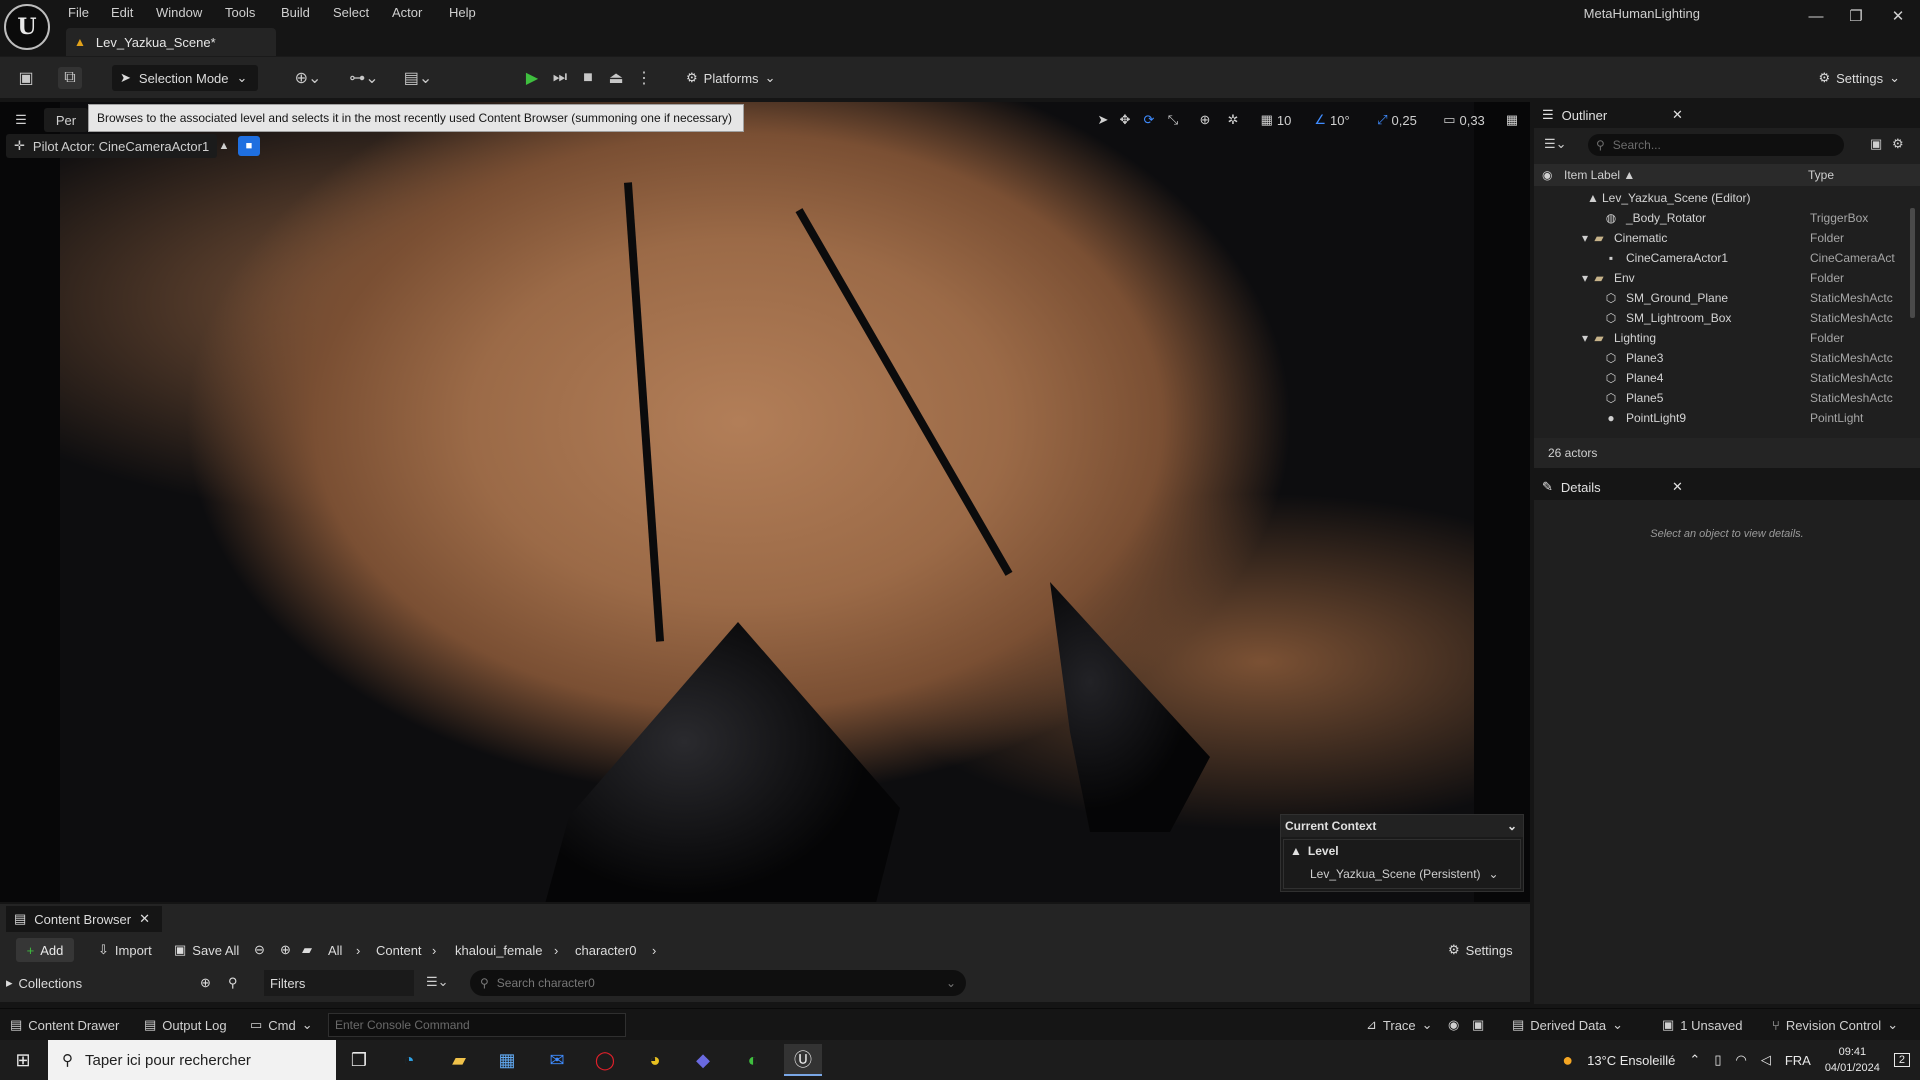 The image size is (1920, 1080). I want to click on blueprint-icon: ⊶⌄, so click(364, 78).